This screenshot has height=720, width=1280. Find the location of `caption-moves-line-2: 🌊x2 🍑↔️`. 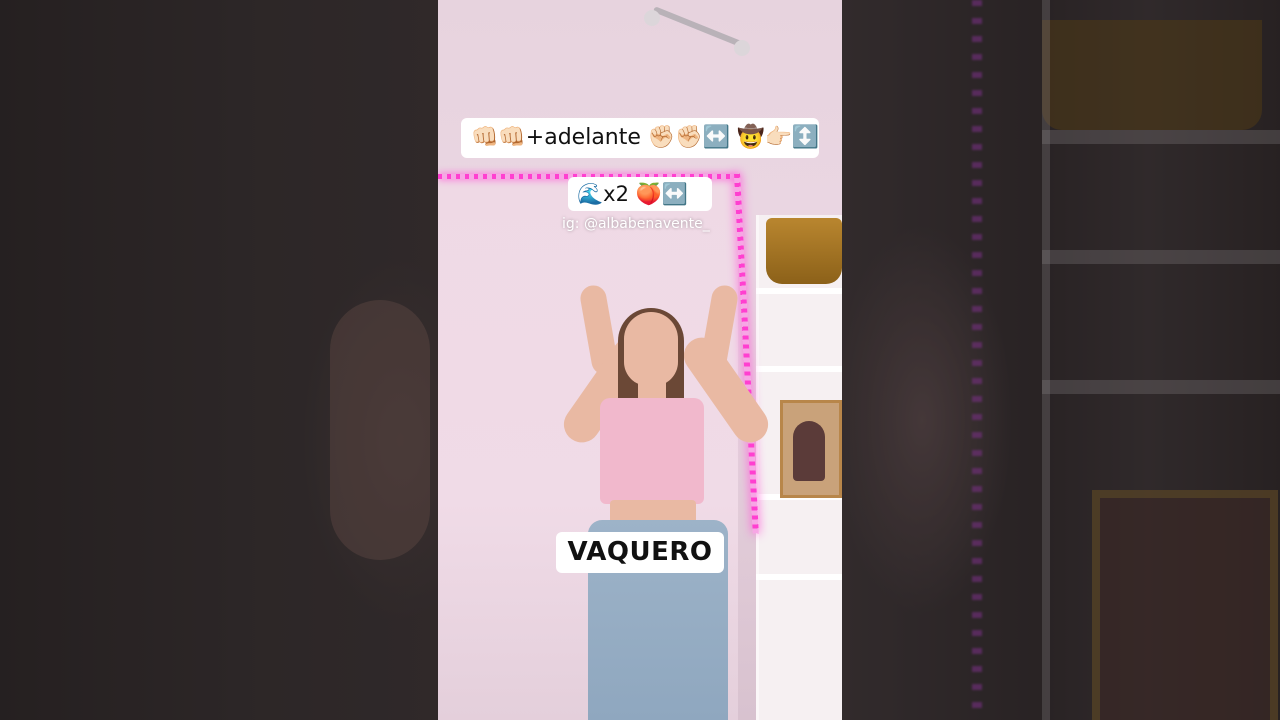

caption-moves-line-2: 🌊x2 🍑↔️ is located at coordinates (640, 194).